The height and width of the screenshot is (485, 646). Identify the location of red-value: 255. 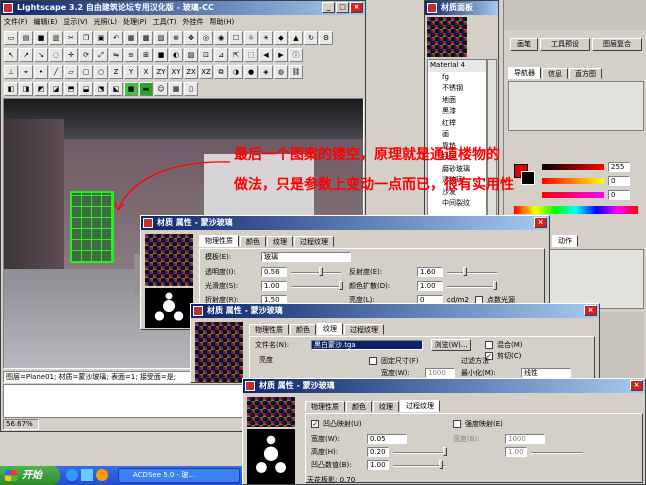
(619, 167).